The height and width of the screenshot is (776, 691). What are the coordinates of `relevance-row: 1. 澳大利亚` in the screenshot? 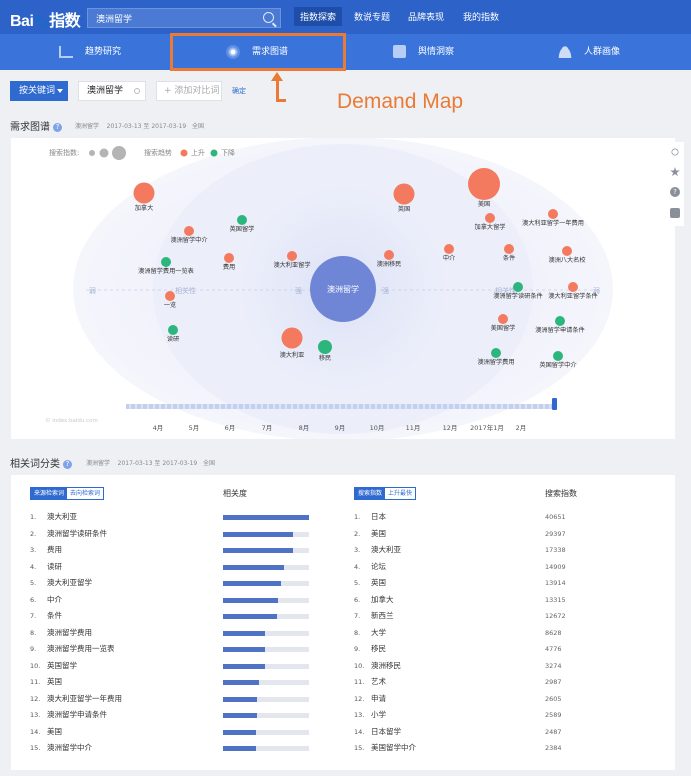 It's located at (53, 517).